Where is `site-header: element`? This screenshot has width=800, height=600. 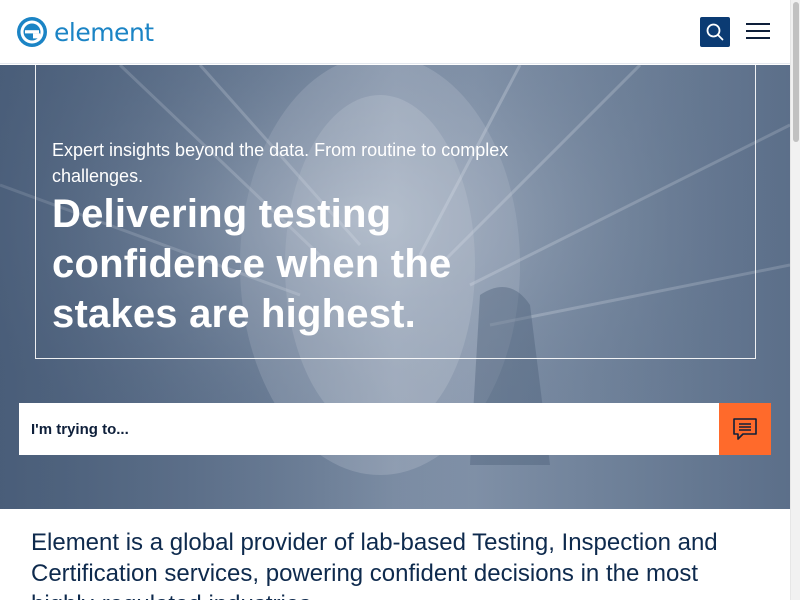
site-header: element is located at coordinates (395, 32).